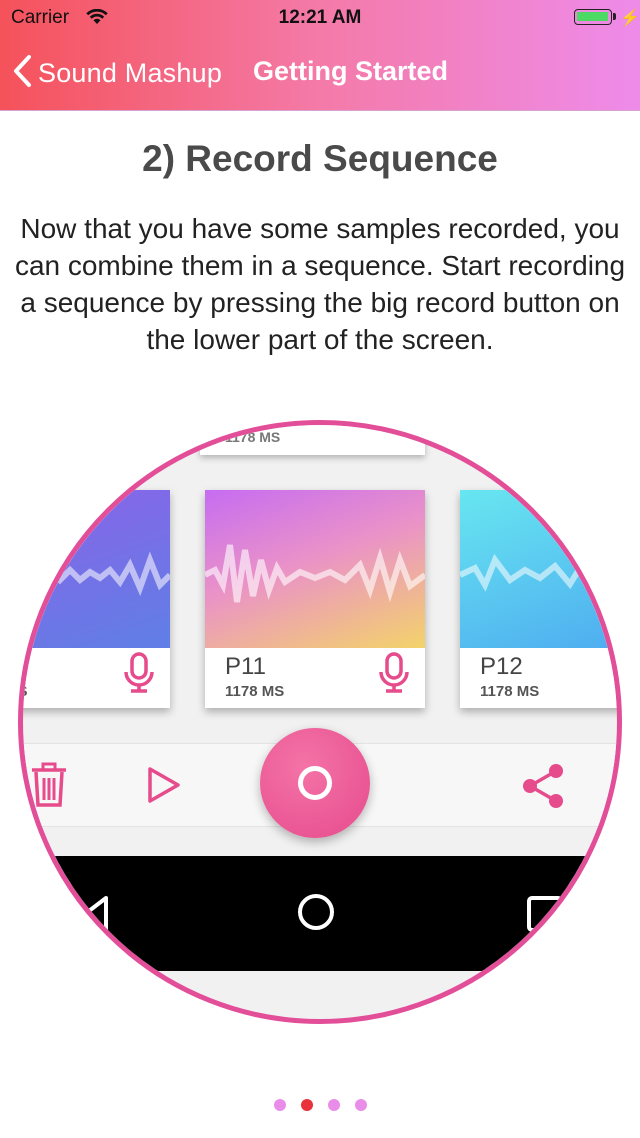  What do you see at coordinates (614, 16) in the screenshot?
I see `battery-tip` at bounding box center [614, 16].